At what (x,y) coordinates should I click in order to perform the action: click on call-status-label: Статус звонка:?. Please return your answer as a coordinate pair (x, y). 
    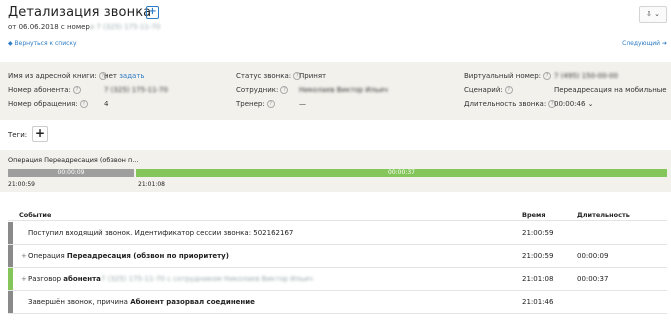
    Looking at the image, I should click on (269, 76).